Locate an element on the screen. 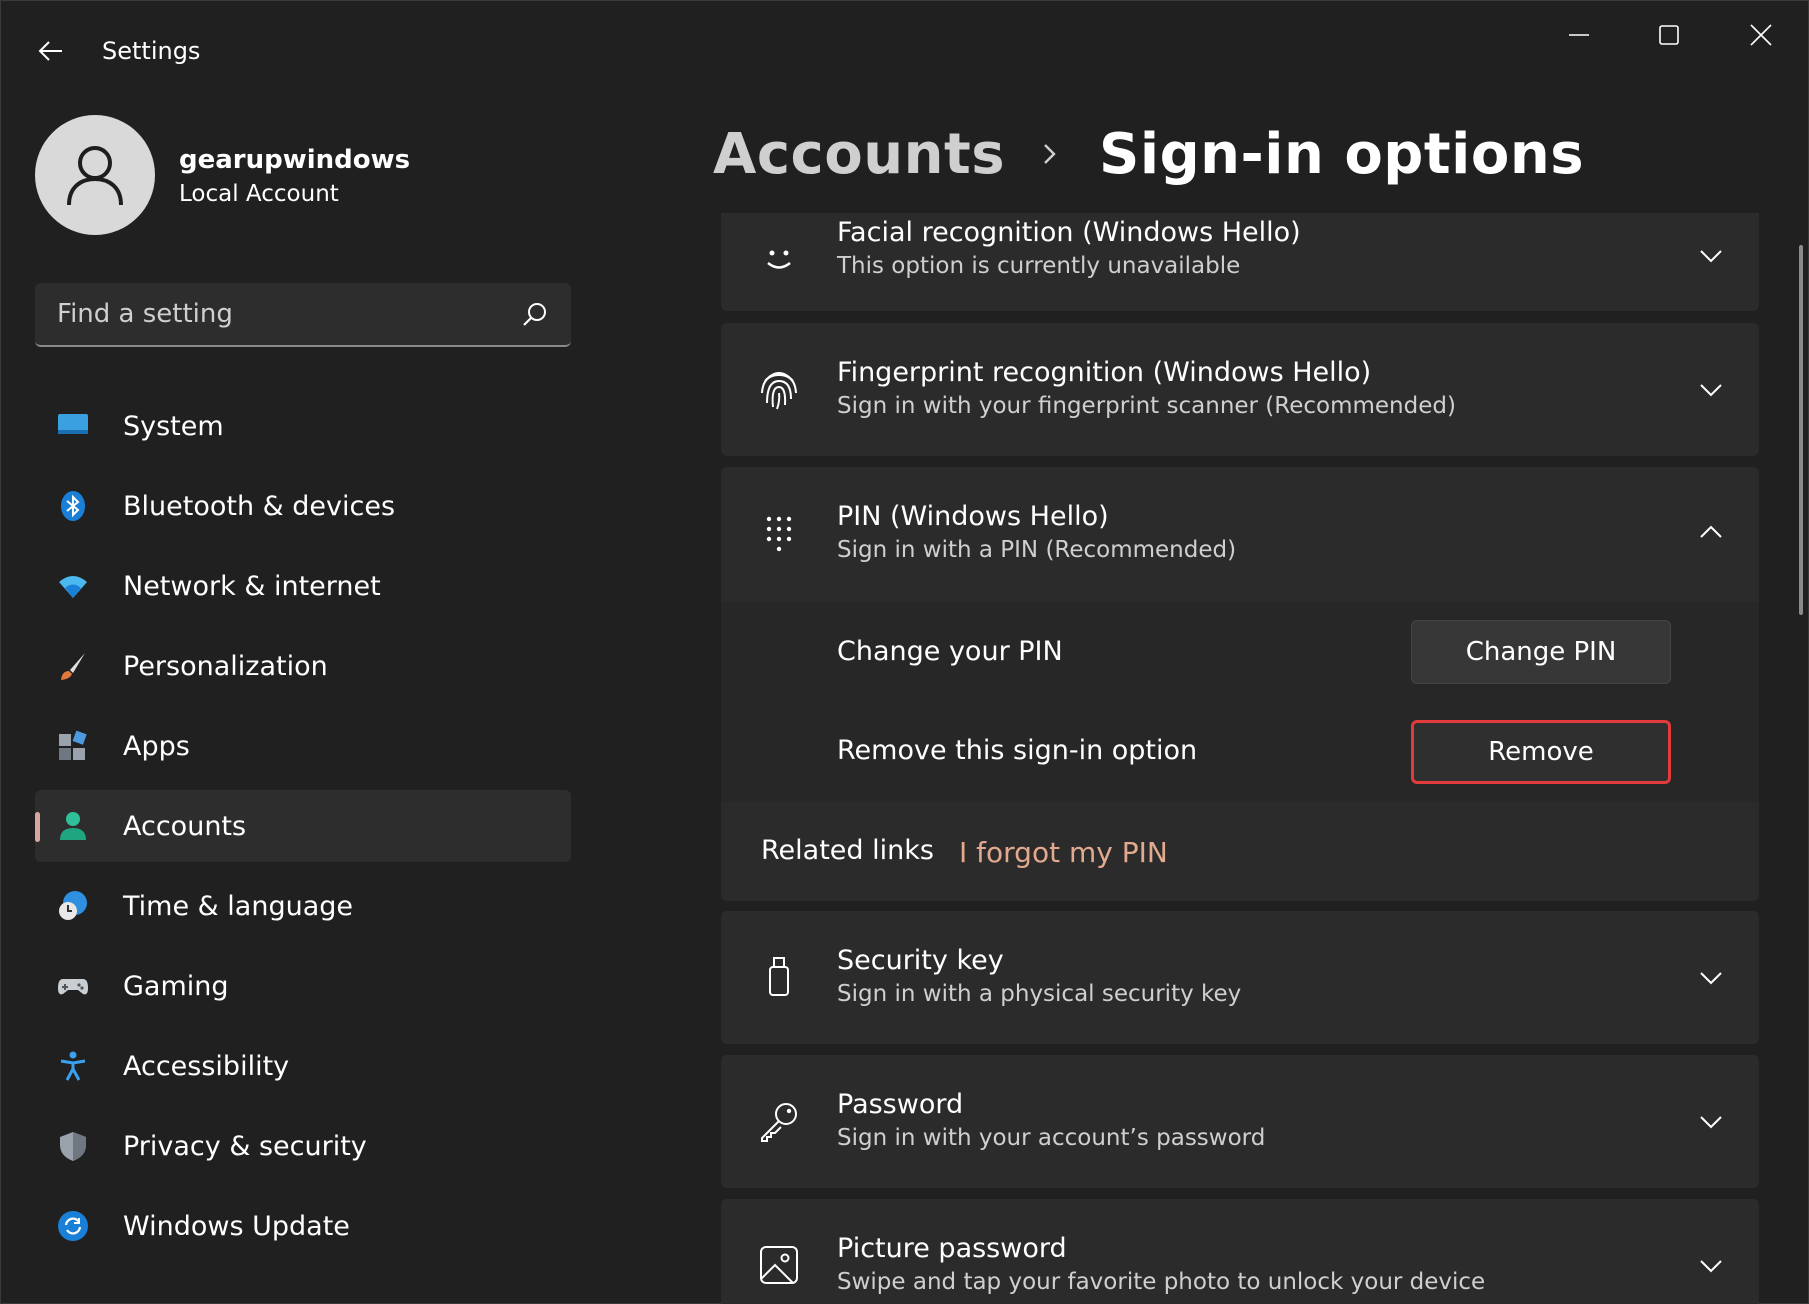  shield-icon is located at coordinates (73, 1146).